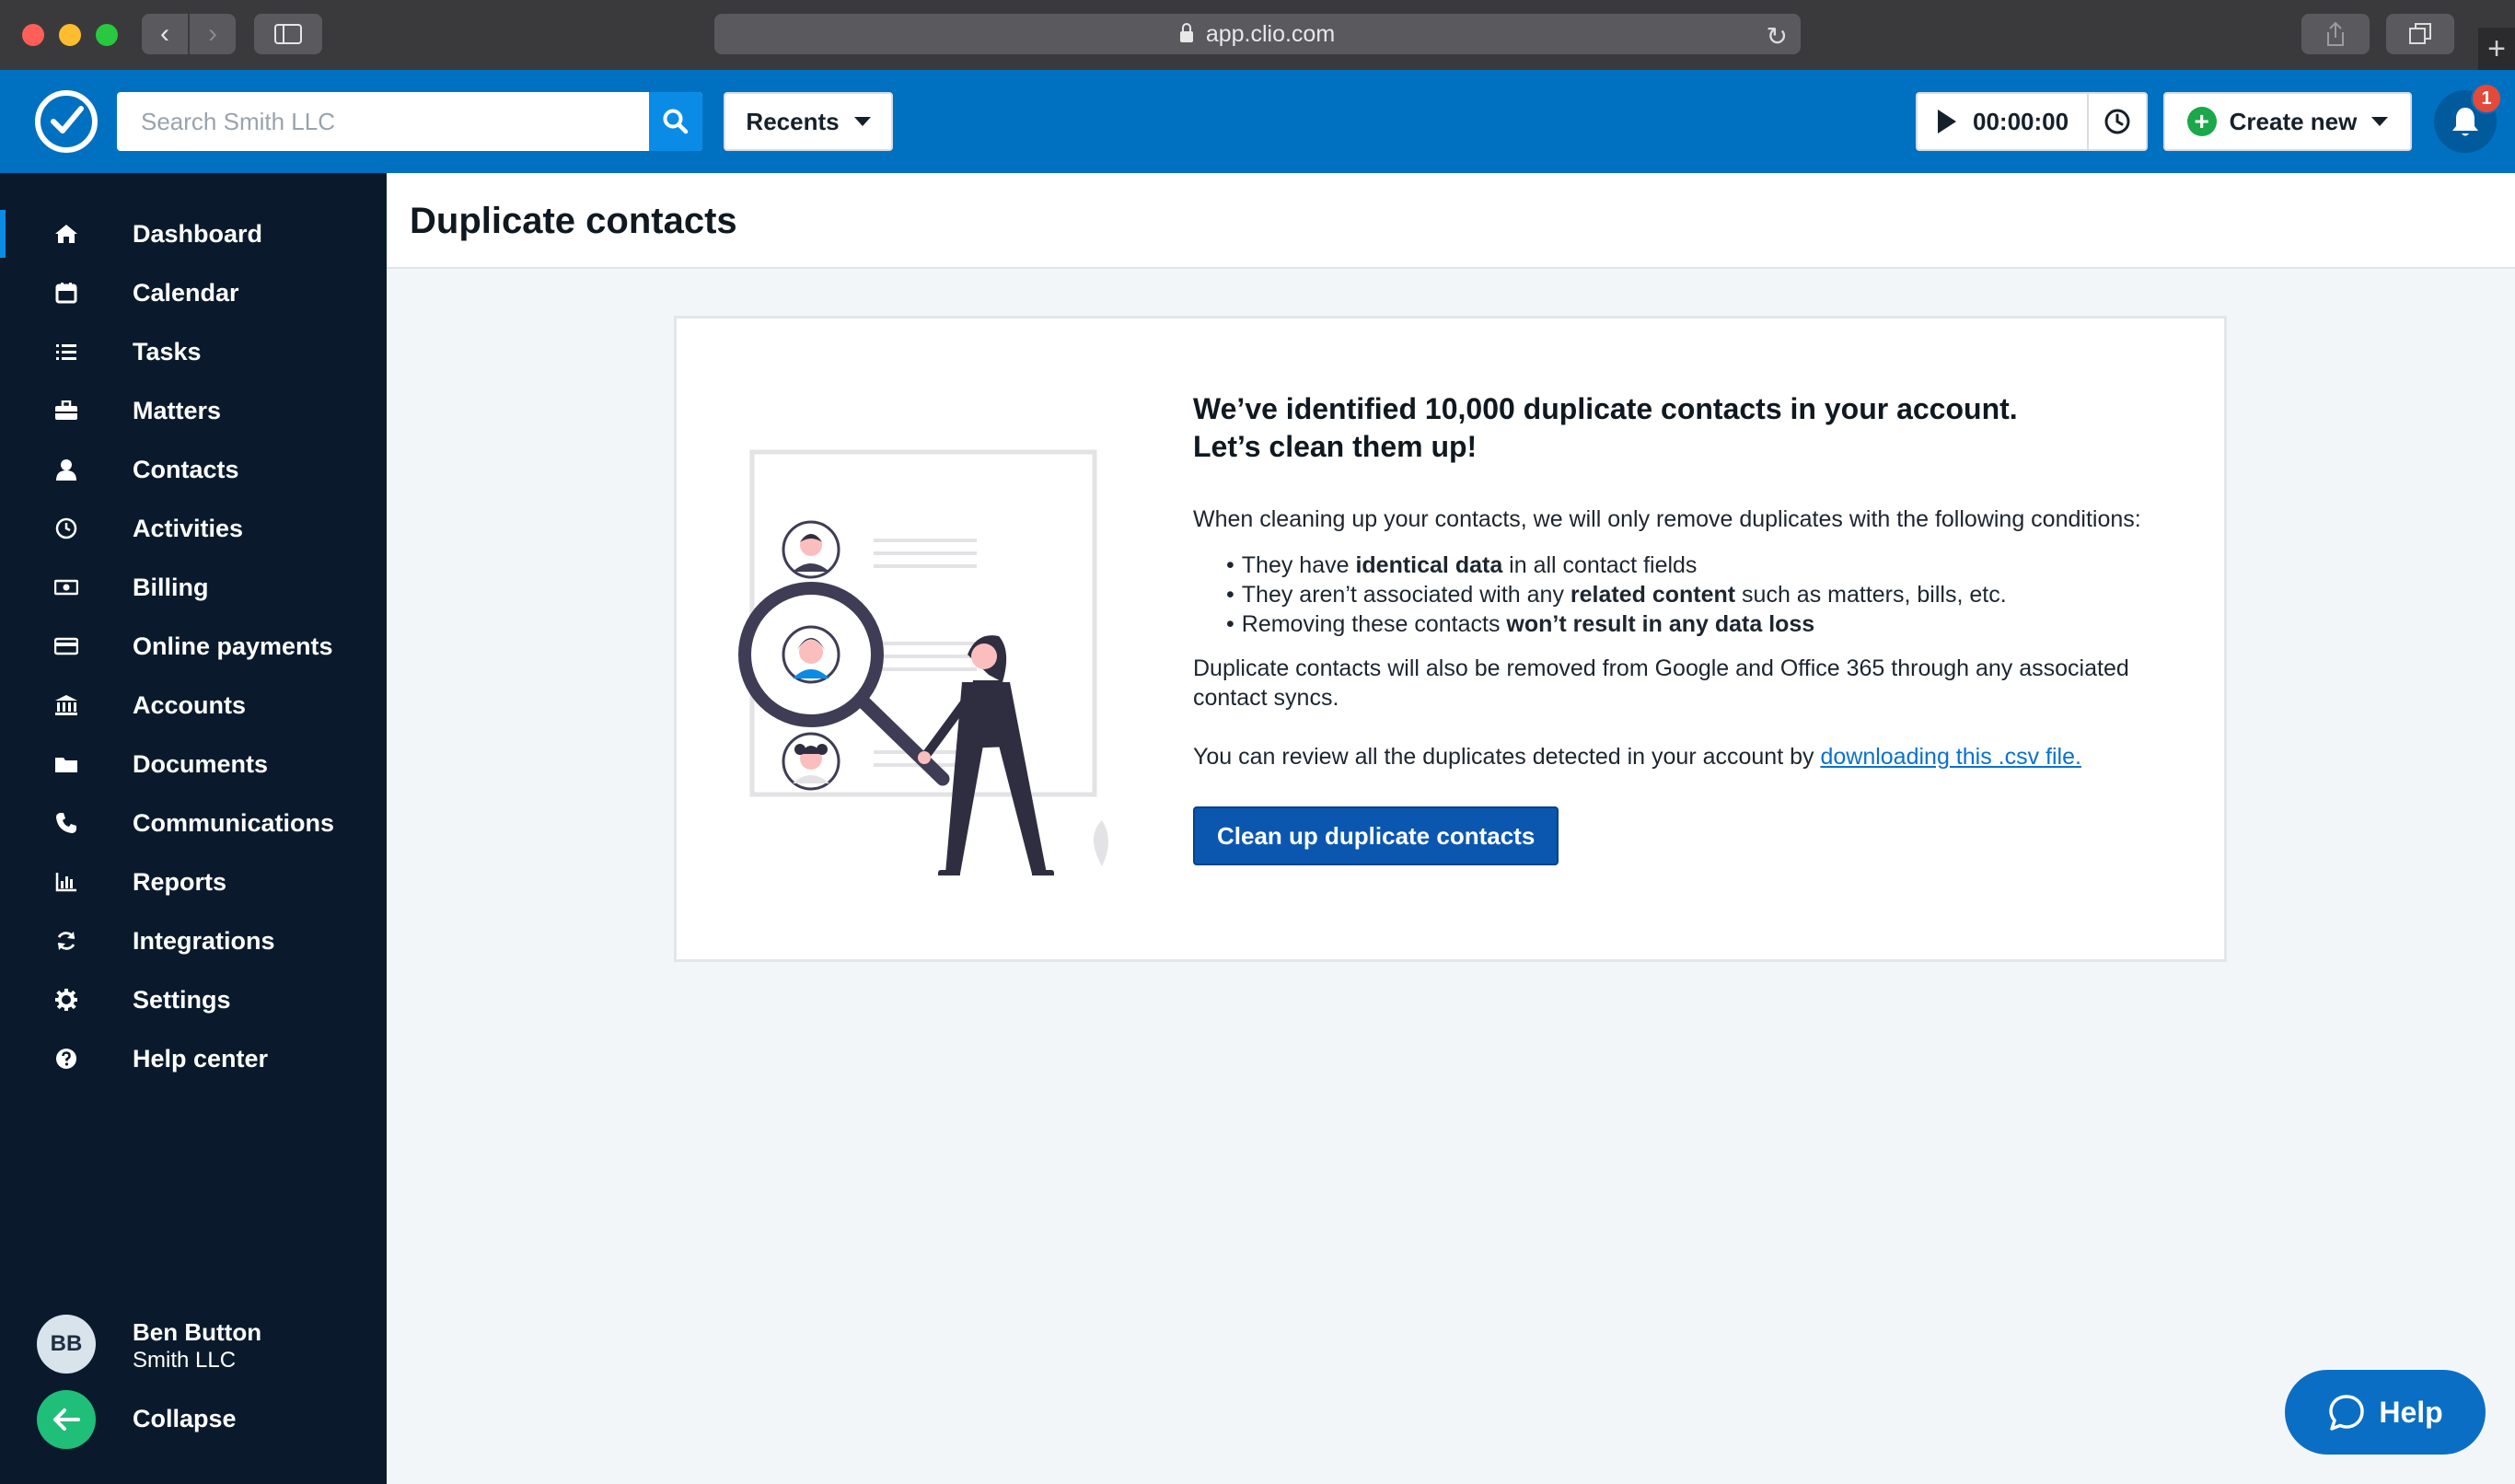 The image size is (2515, 1484). What do you see at coordinates (198, 233) in the screenshot?
I see `sidebar-item-label: Dashboard` at bounding box center [198, 233].